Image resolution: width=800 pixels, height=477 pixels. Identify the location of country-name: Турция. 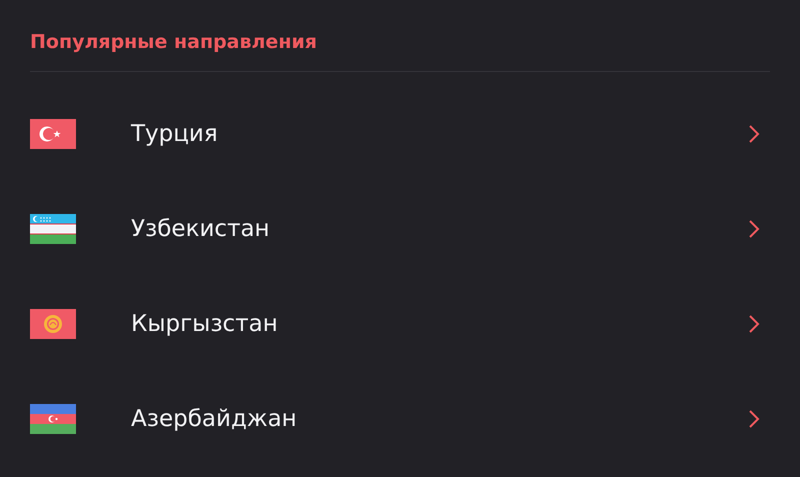
(175, 133).